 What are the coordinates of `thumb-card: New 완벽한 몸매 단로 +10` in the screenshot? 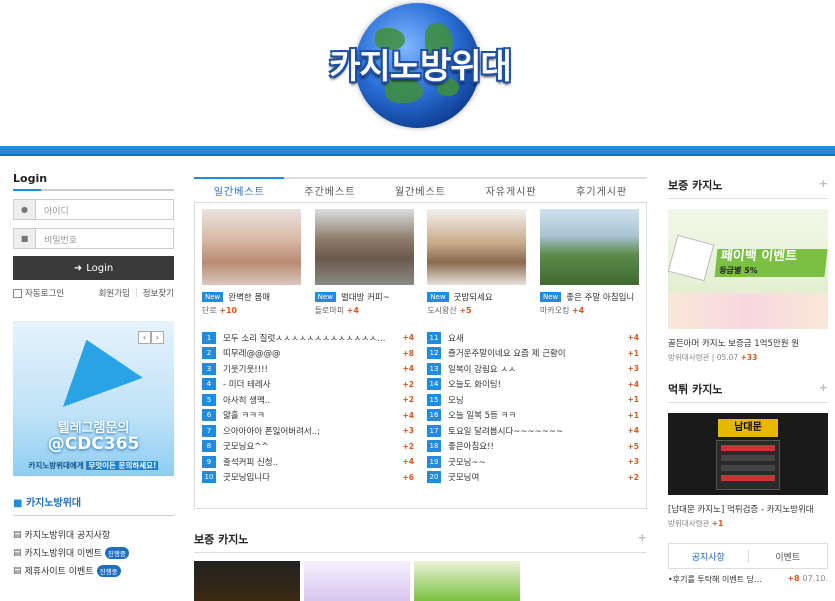 It's located at (251, 262).